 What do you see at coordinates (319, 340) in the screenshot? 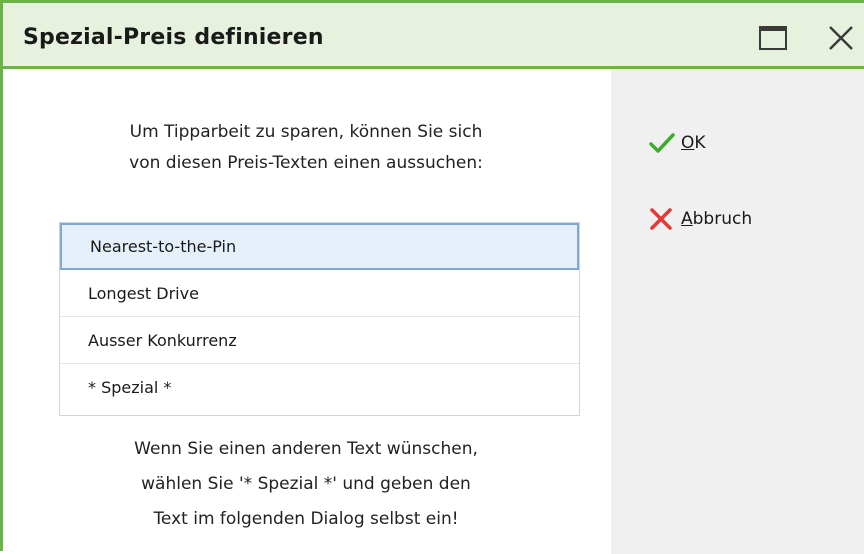
I see `list-item-ausser-konkurrenz: Ausser Konkurrenz` at bounding box center [319, 340].